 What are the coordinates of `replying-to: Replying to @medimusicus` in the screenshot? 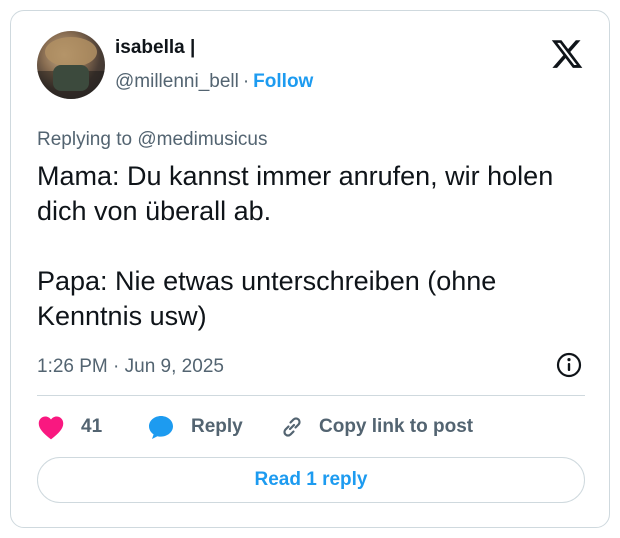 It's located at (152, 140).